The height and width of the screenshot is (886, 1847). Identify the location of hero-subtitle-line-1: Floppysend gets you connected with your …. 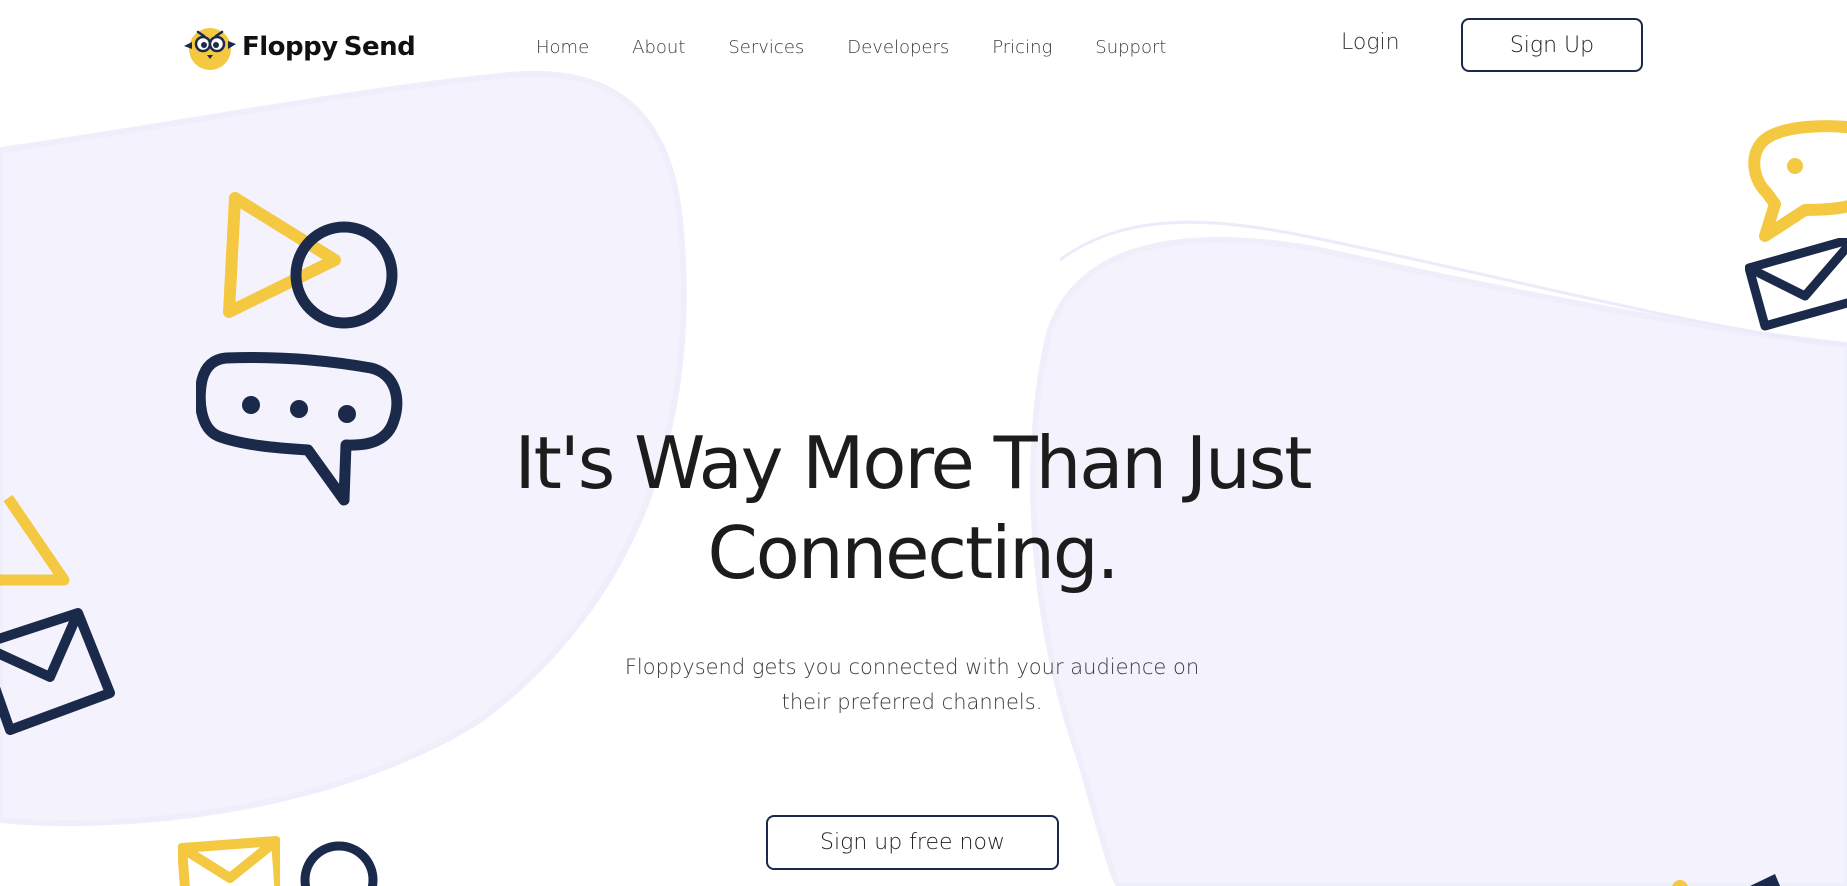
(912, 667).